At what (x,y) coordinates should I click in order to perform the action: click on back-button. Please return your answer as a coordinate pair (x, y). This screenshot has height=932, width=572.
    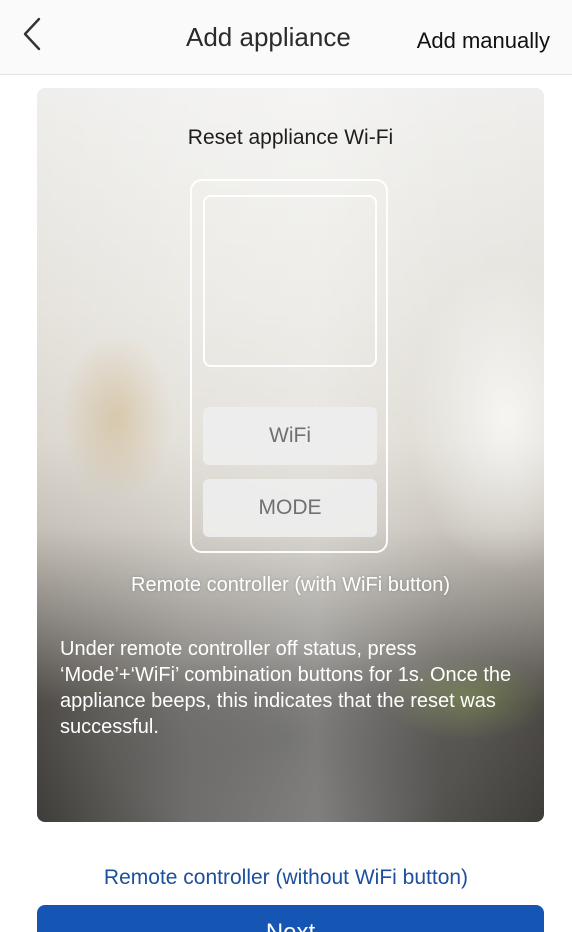
    Looking at the image, I should click on (32, 36).